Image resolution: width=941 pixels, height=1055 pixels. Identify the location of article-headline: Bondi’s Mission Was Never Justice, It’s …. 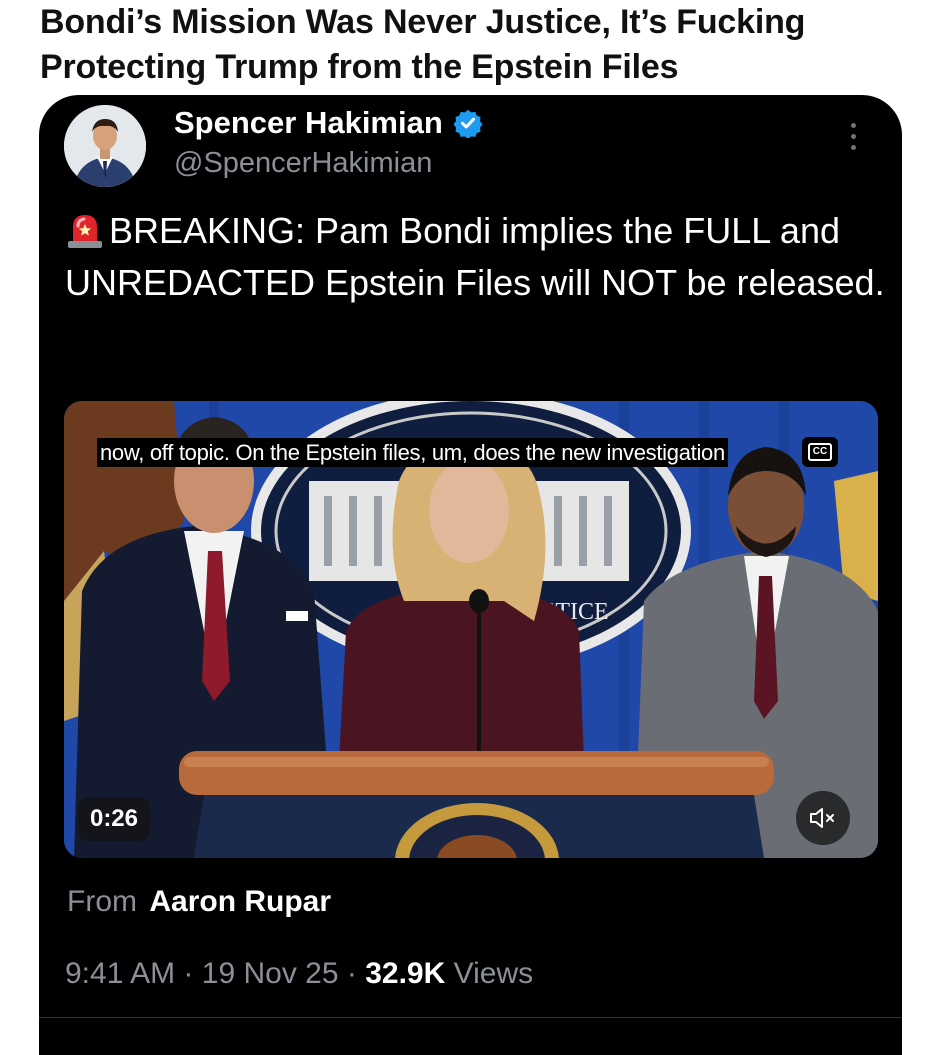
(480, 45).